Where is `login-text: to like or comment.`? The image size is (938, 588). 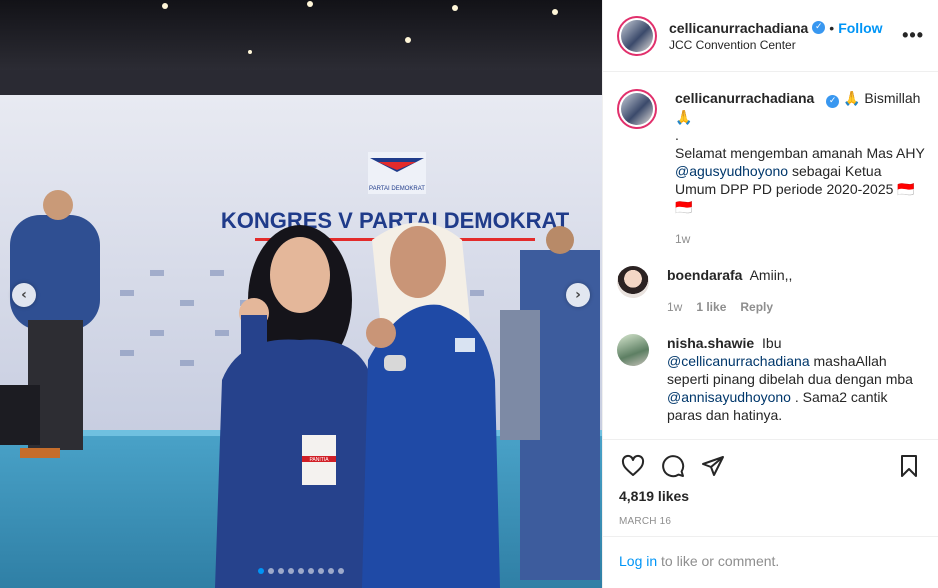 login-text: to like or comment. is located at coordinates (718, 561).